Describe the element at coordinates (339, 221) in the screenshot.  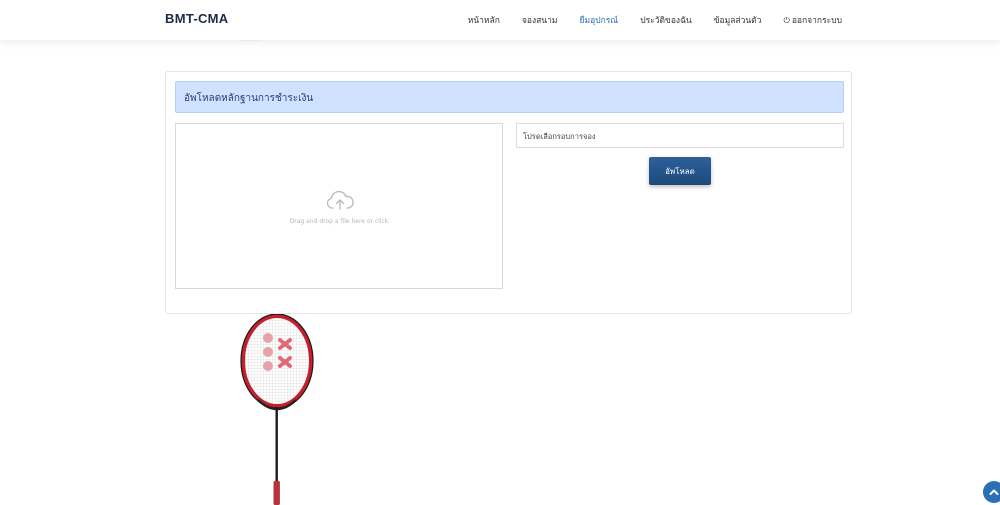
I see `dropzone-text: Drag and drop a file here or click` at that location.